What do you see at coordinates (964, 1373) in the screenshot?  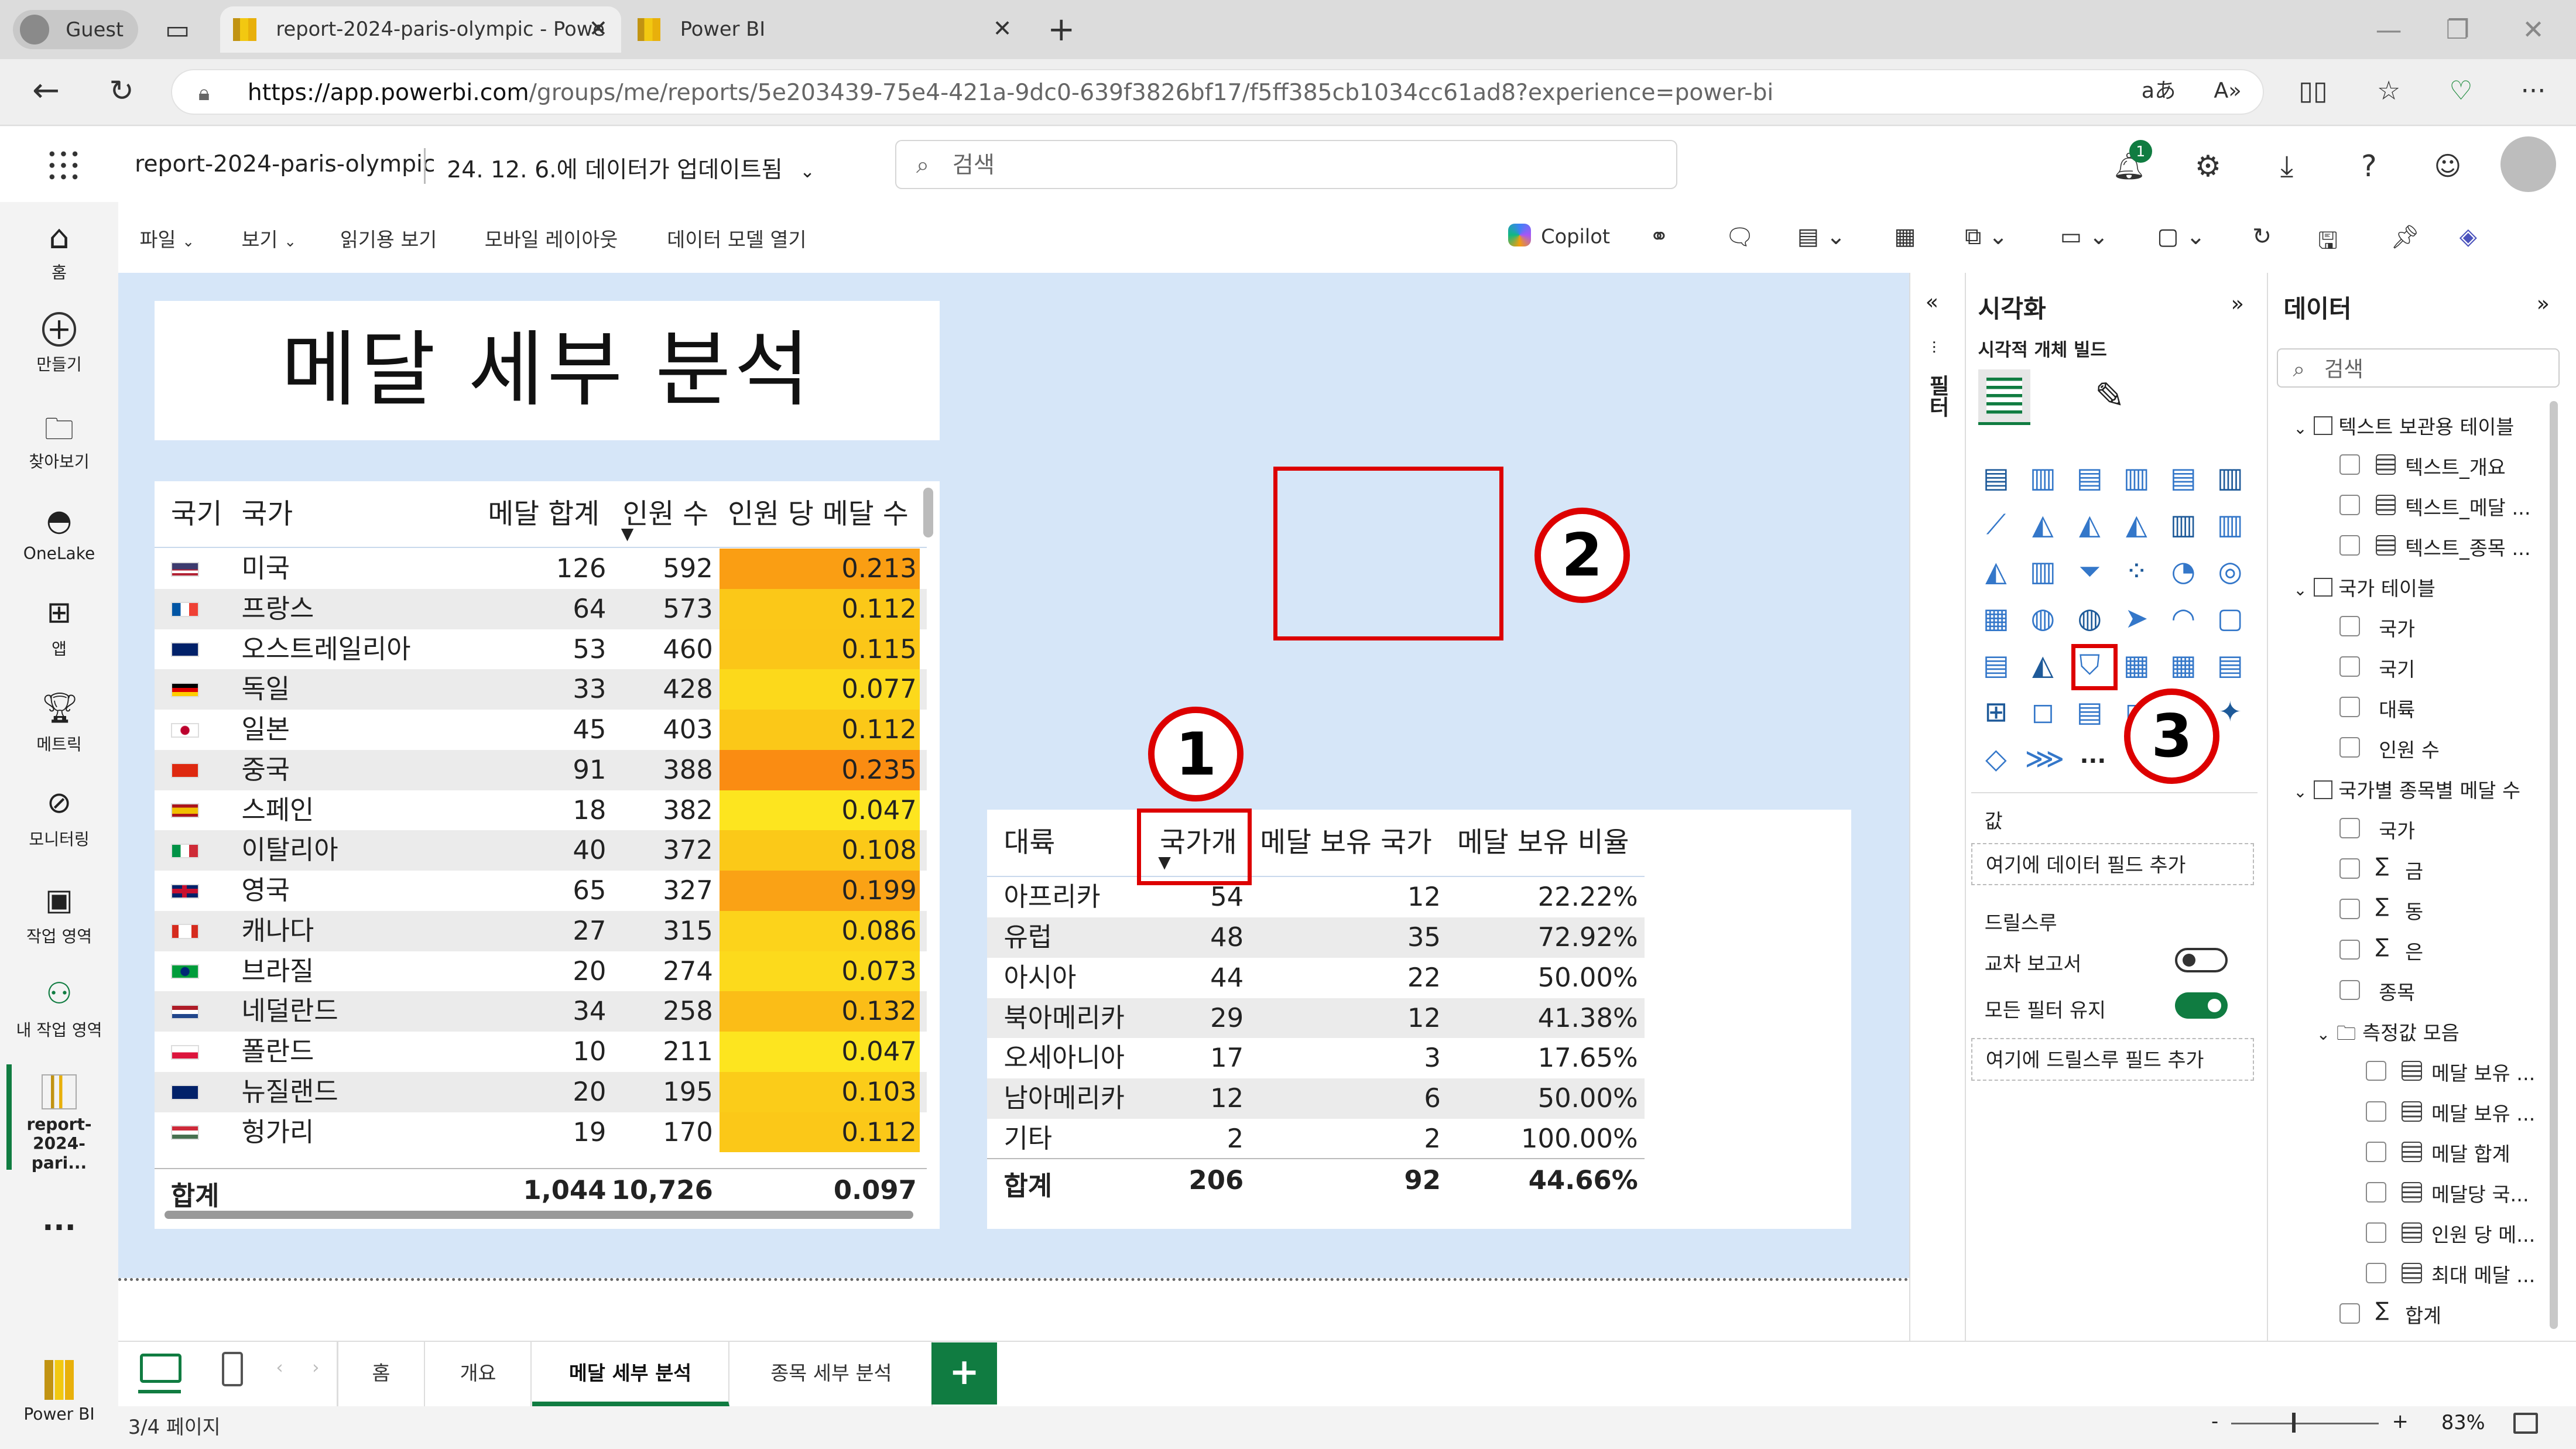 I see `add-page-button: +` at bounding box center [964, 1373].